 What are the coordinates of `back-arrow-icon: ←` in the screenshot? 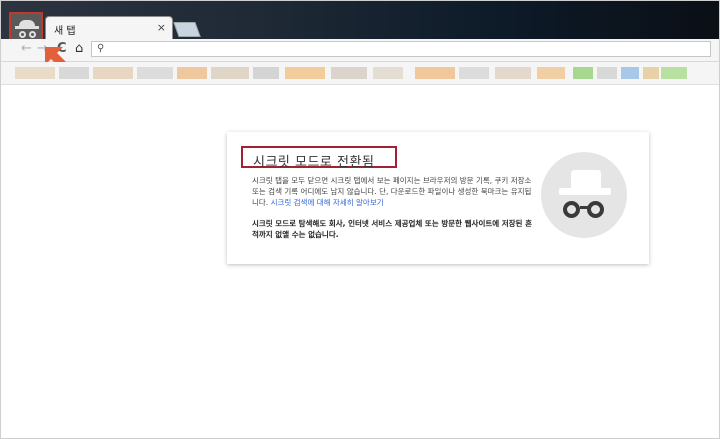 It's located at (26, 48).